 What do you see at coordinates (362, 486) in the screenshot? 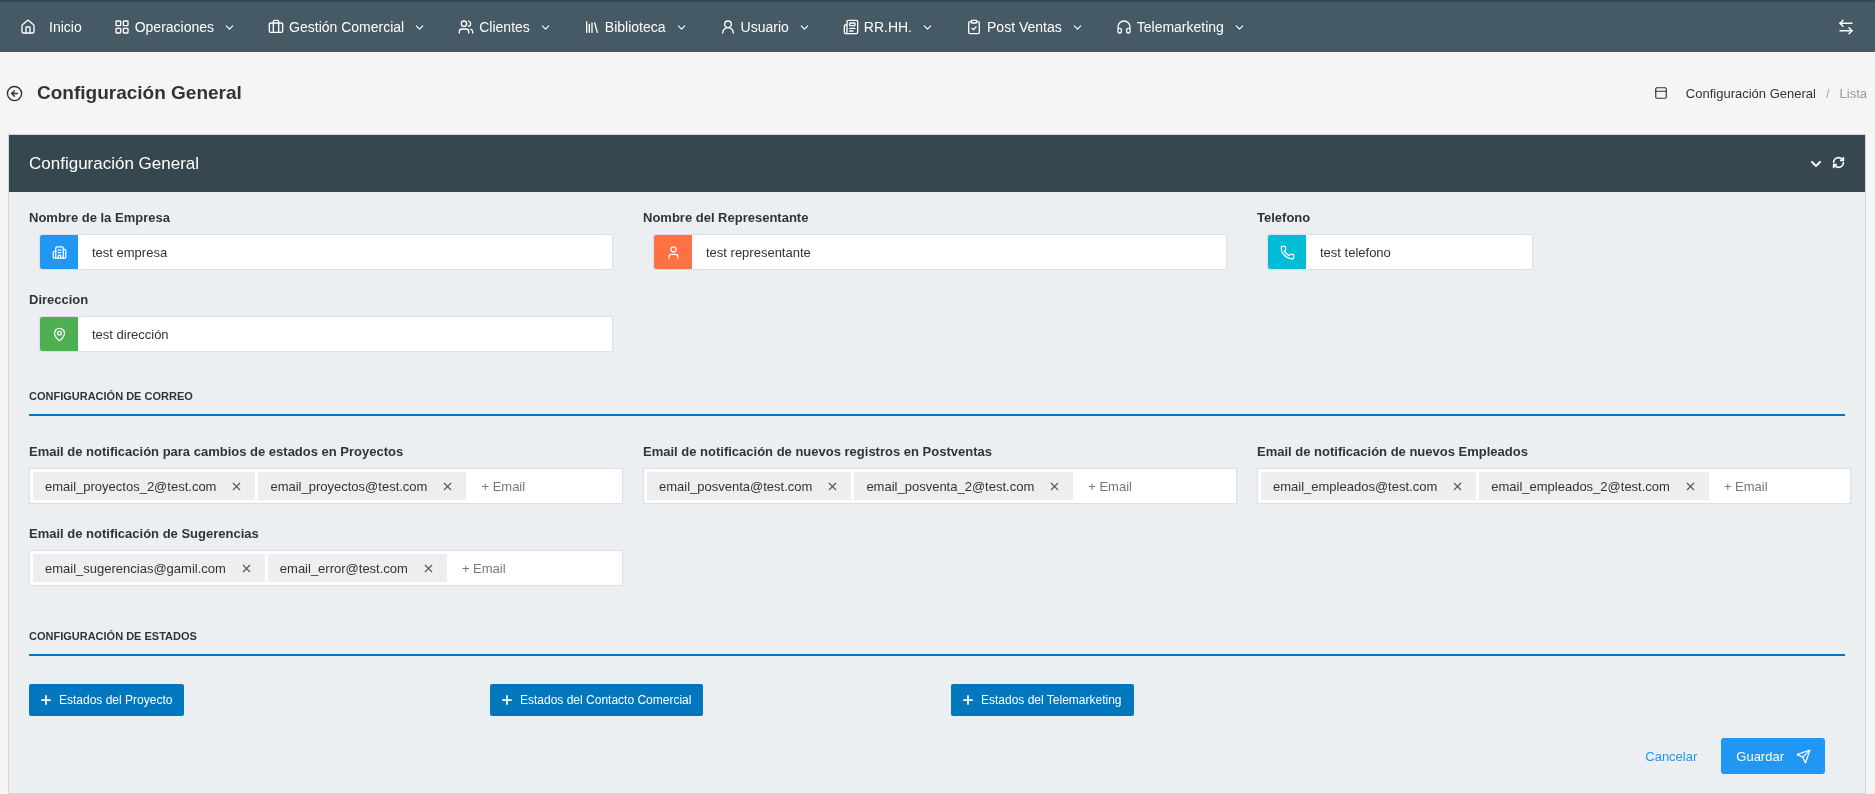
I see `email-tag: email_proyectos@test.com` at bounding box center [362, 486].